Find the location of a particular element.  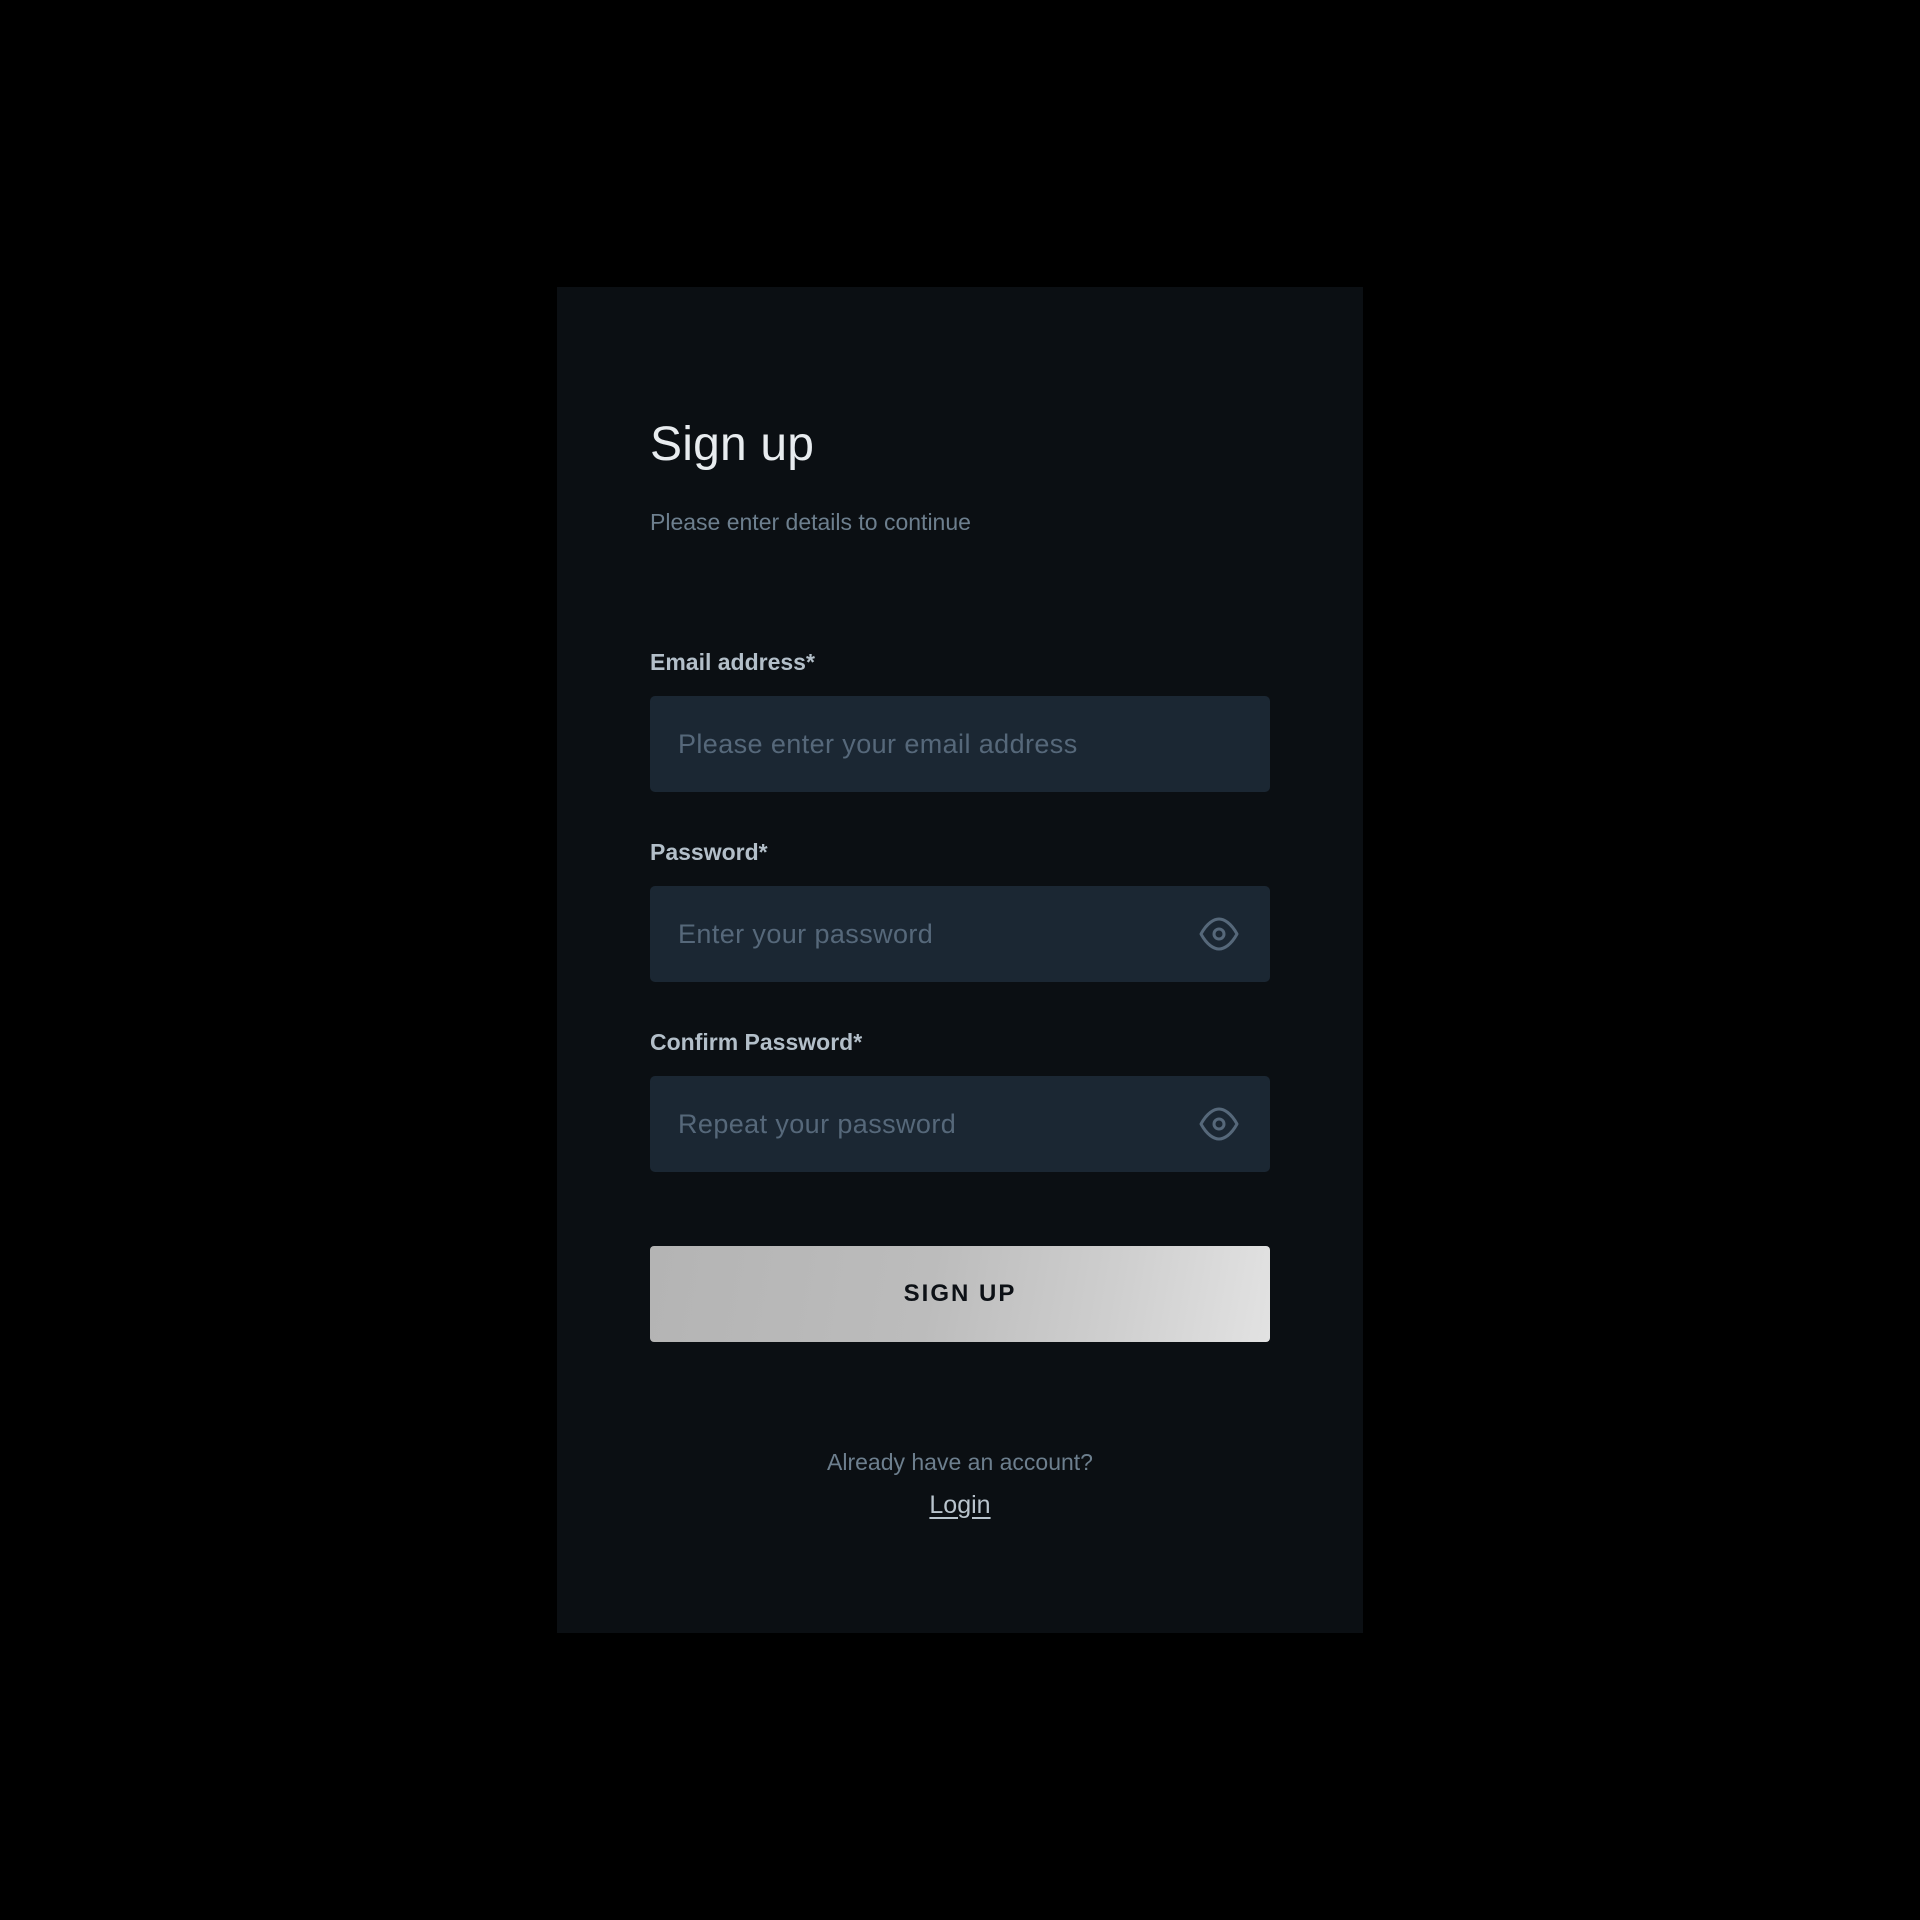

email-field-container is located at coordinates (960, 744).